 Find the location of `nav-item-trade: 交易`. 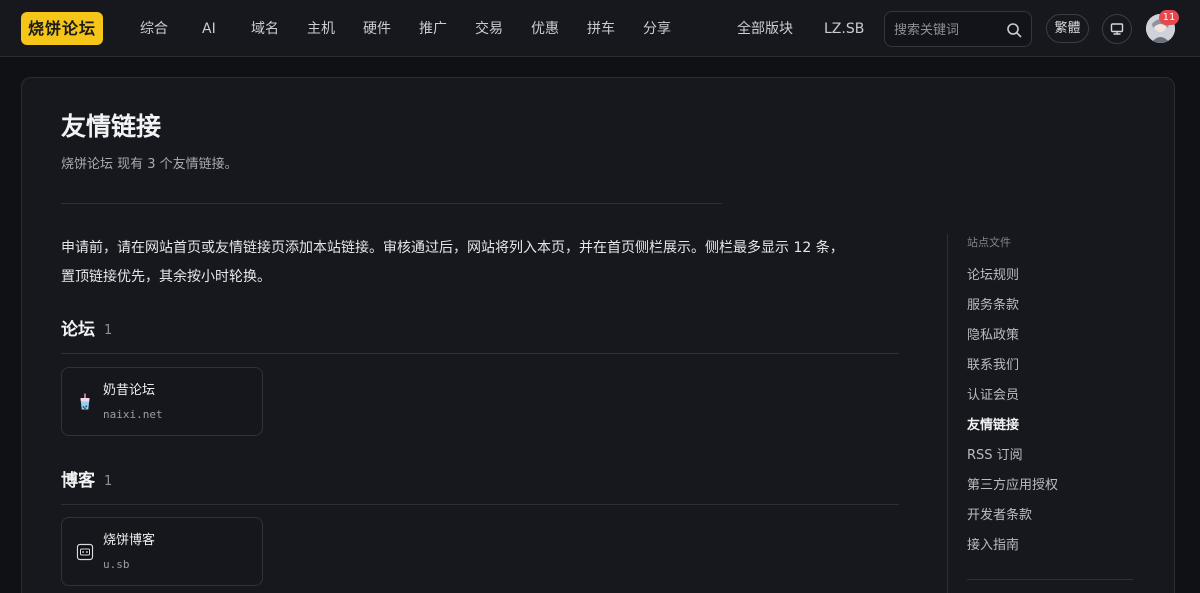

nav-item-trade: 交易 is located at coordinates (489, 29).